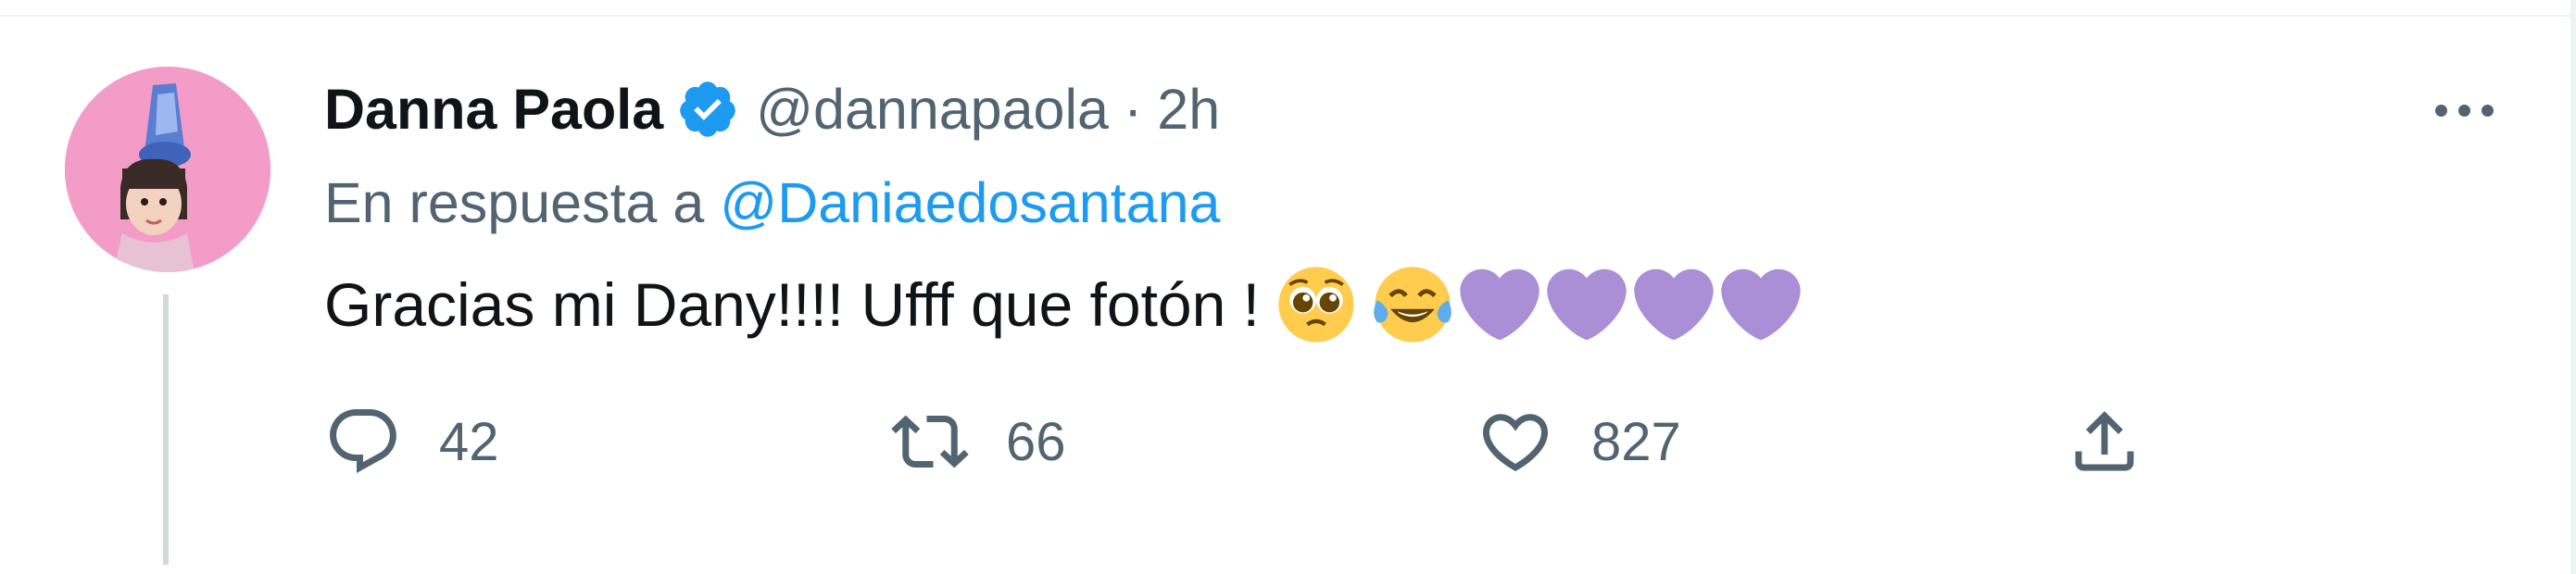  I want to click on top-divider, so click(1288, 8).